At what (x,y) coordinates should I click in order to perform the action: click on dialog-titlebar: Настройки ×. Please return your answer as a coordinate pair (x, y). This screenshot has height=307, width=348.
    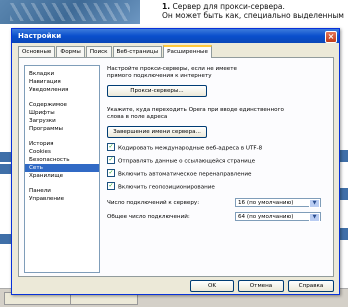
    Looking at the image, I should click on (175, 36).